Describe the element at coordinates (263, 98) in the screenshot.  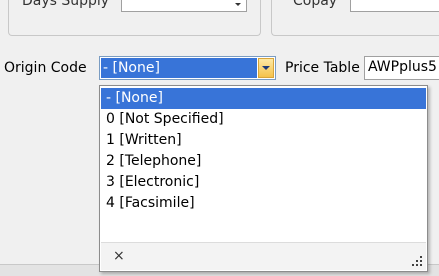
I see `dropdown-option-none: - [None]` at that location.